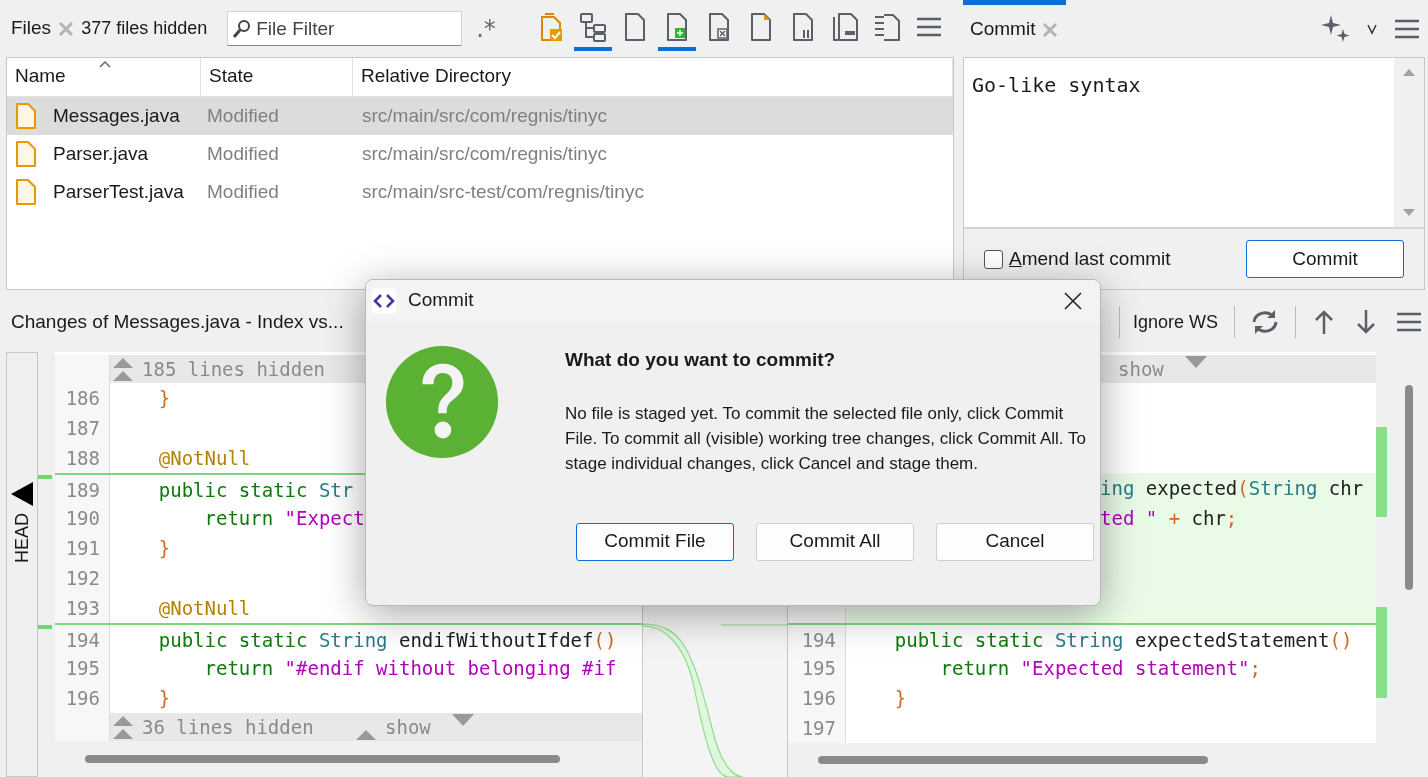  I want to click on code-line: ted " + chr;, so click(1169, 518).